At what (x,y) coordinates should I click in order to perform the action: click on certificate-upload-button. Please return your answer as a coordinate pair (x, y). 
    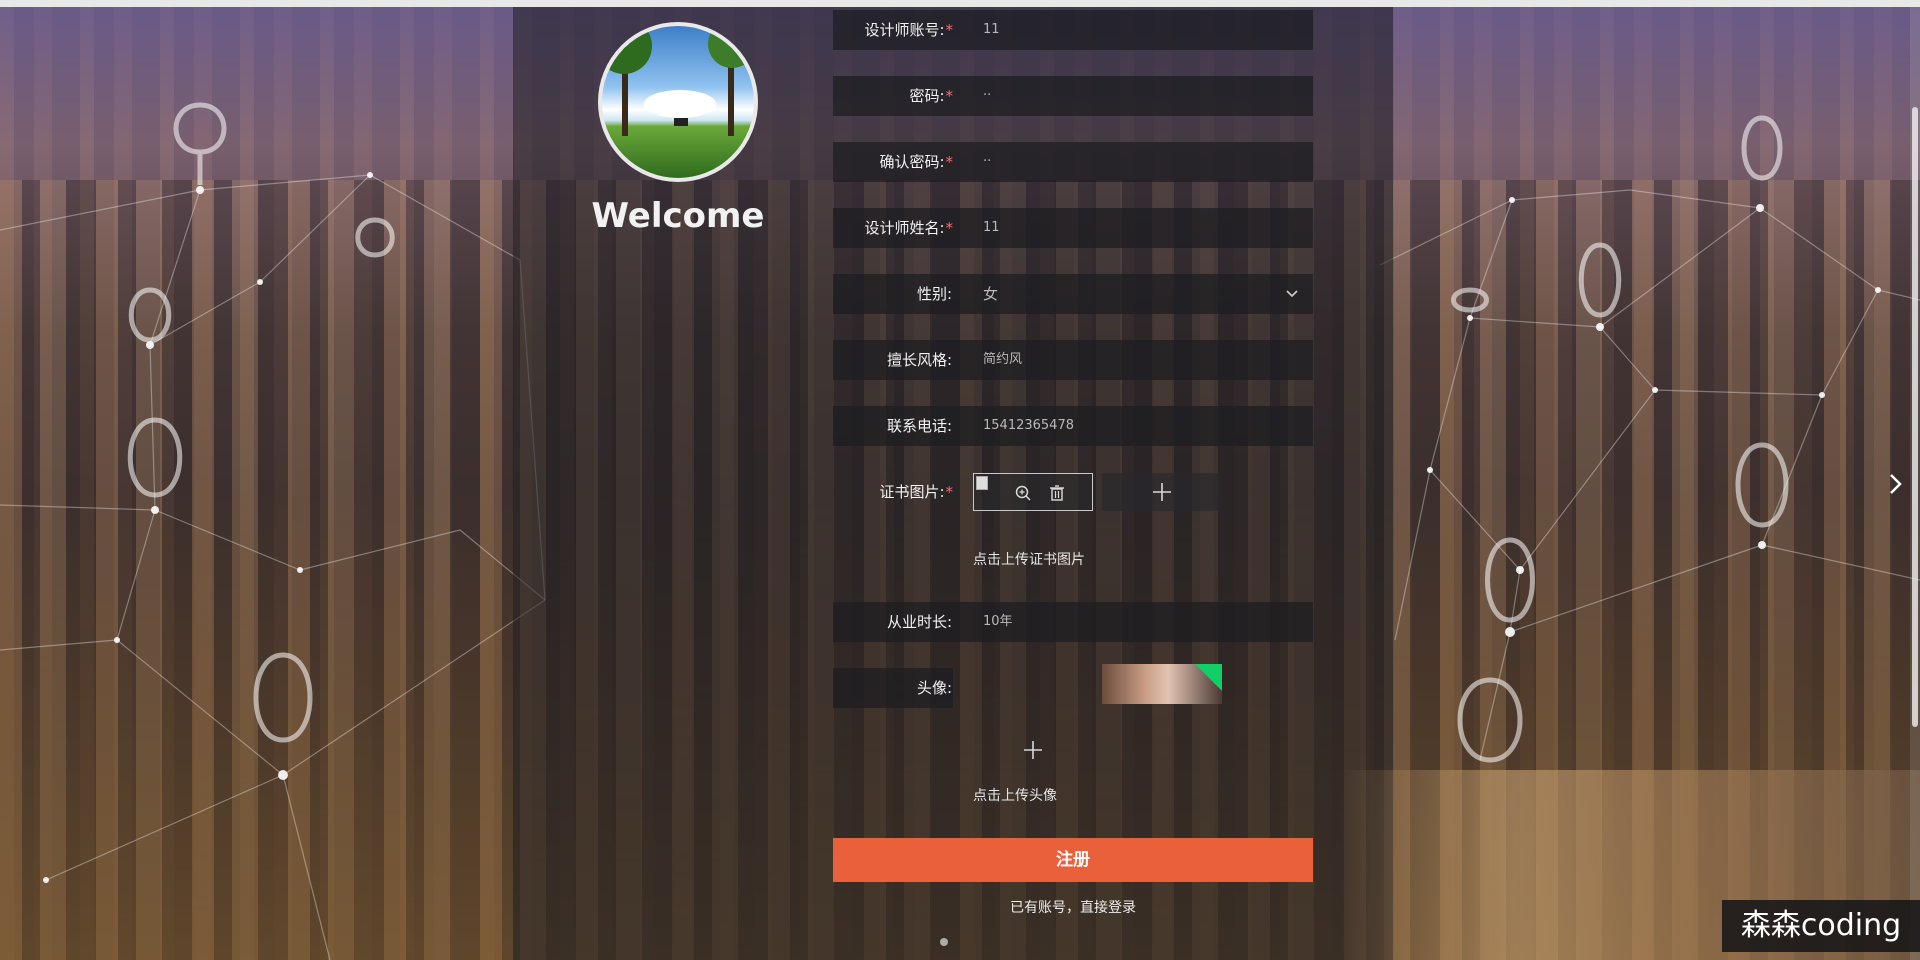
    Looking at the image, I should click on (1162, 492).